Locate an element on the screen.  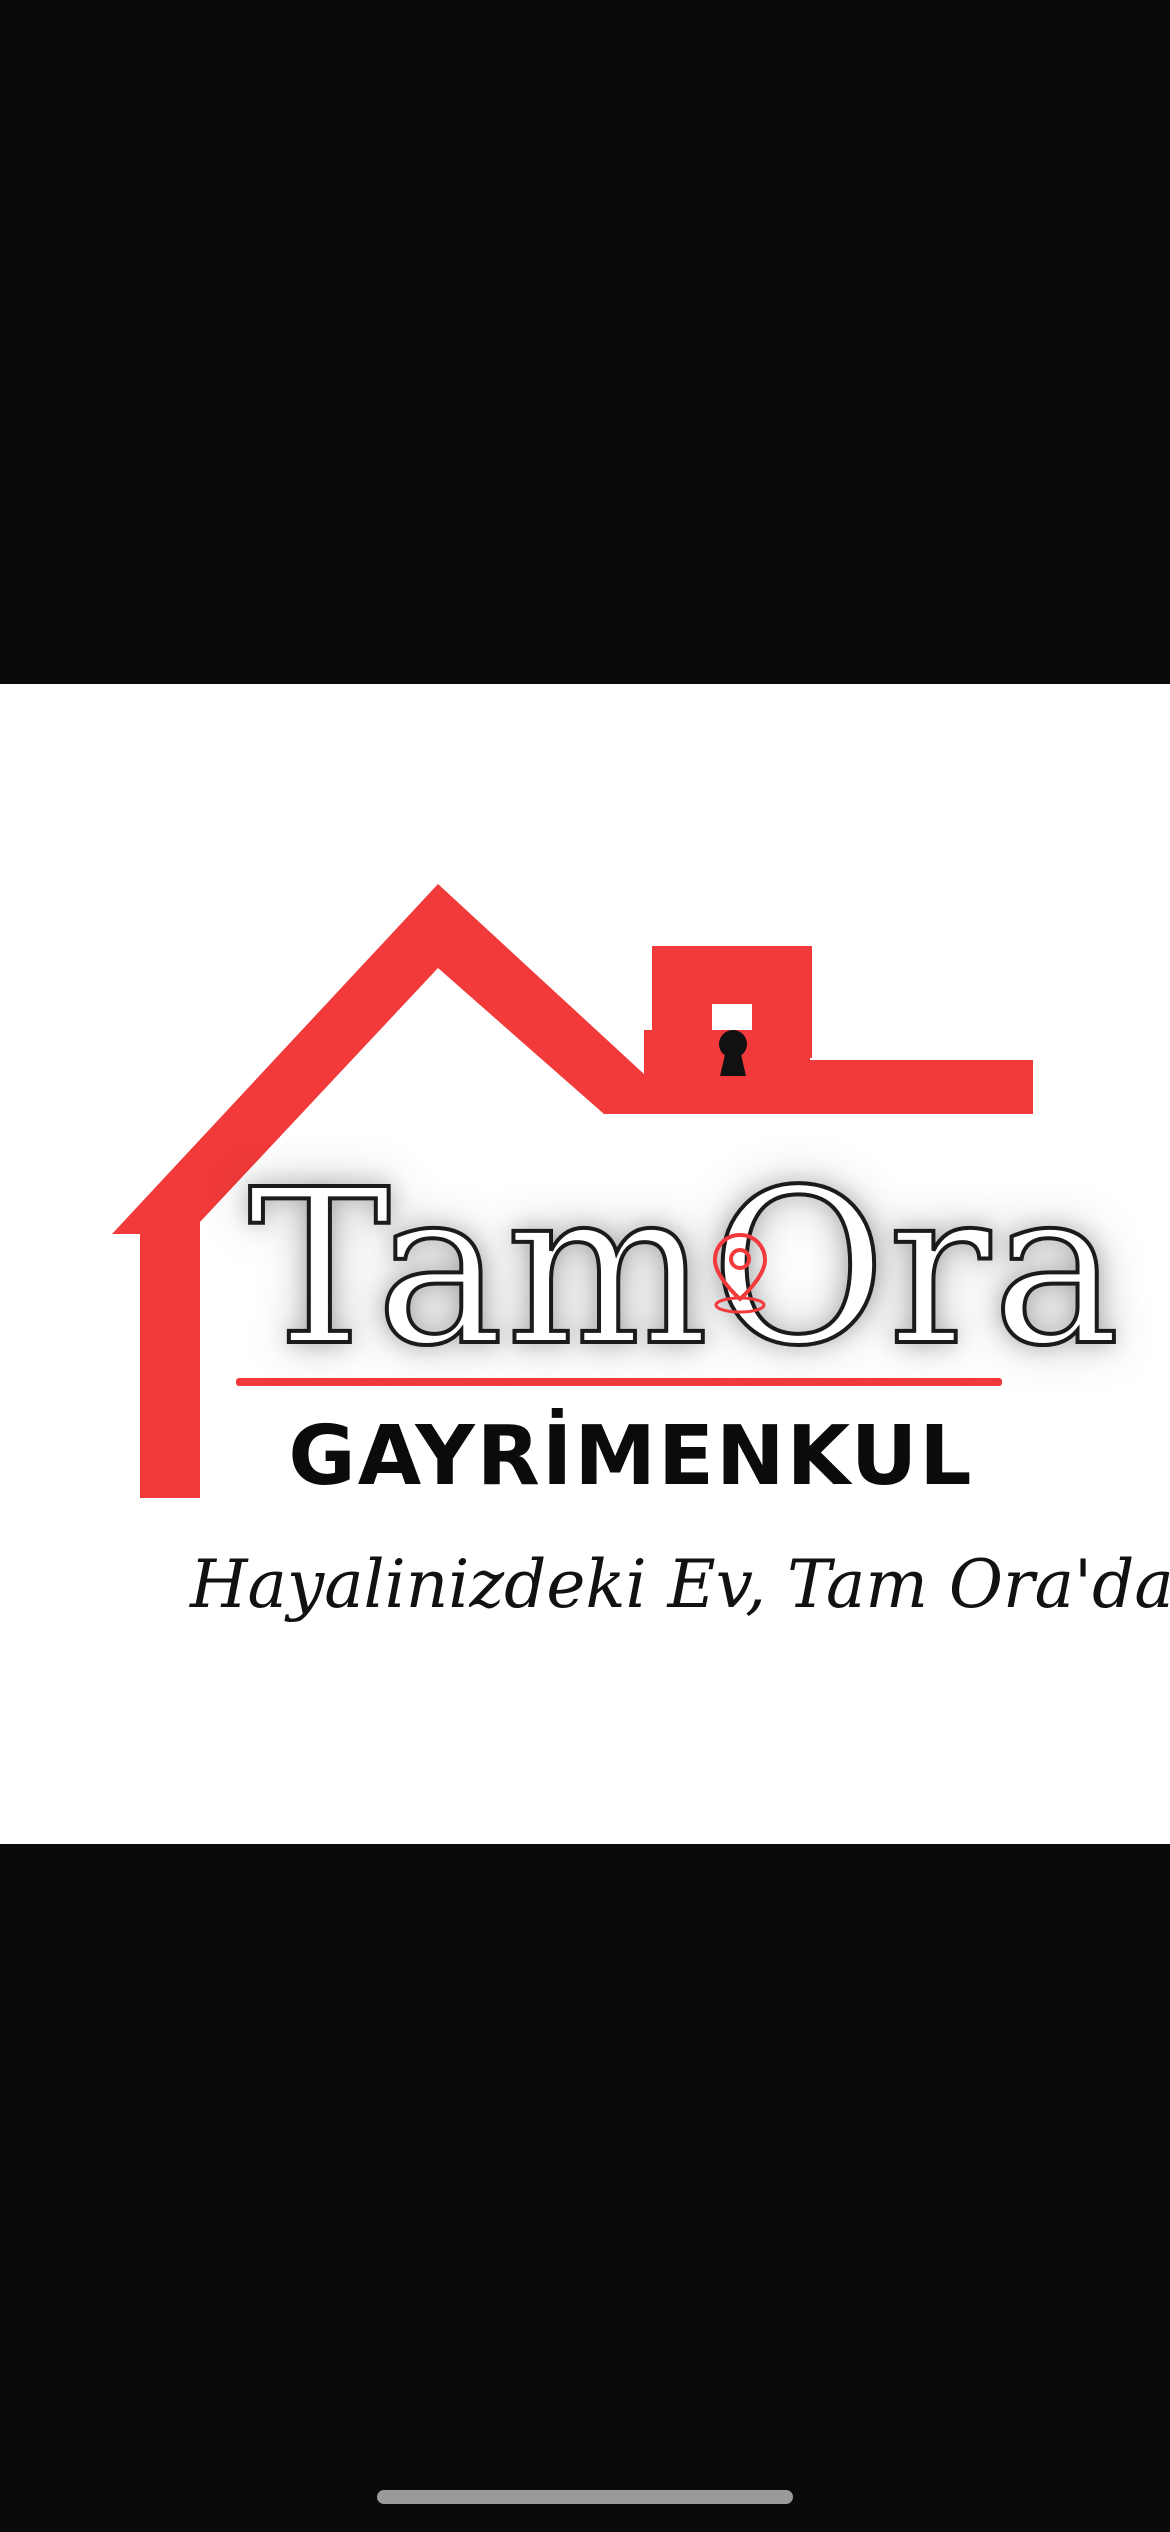
home-indicator is located at coordinates (585, 2497).